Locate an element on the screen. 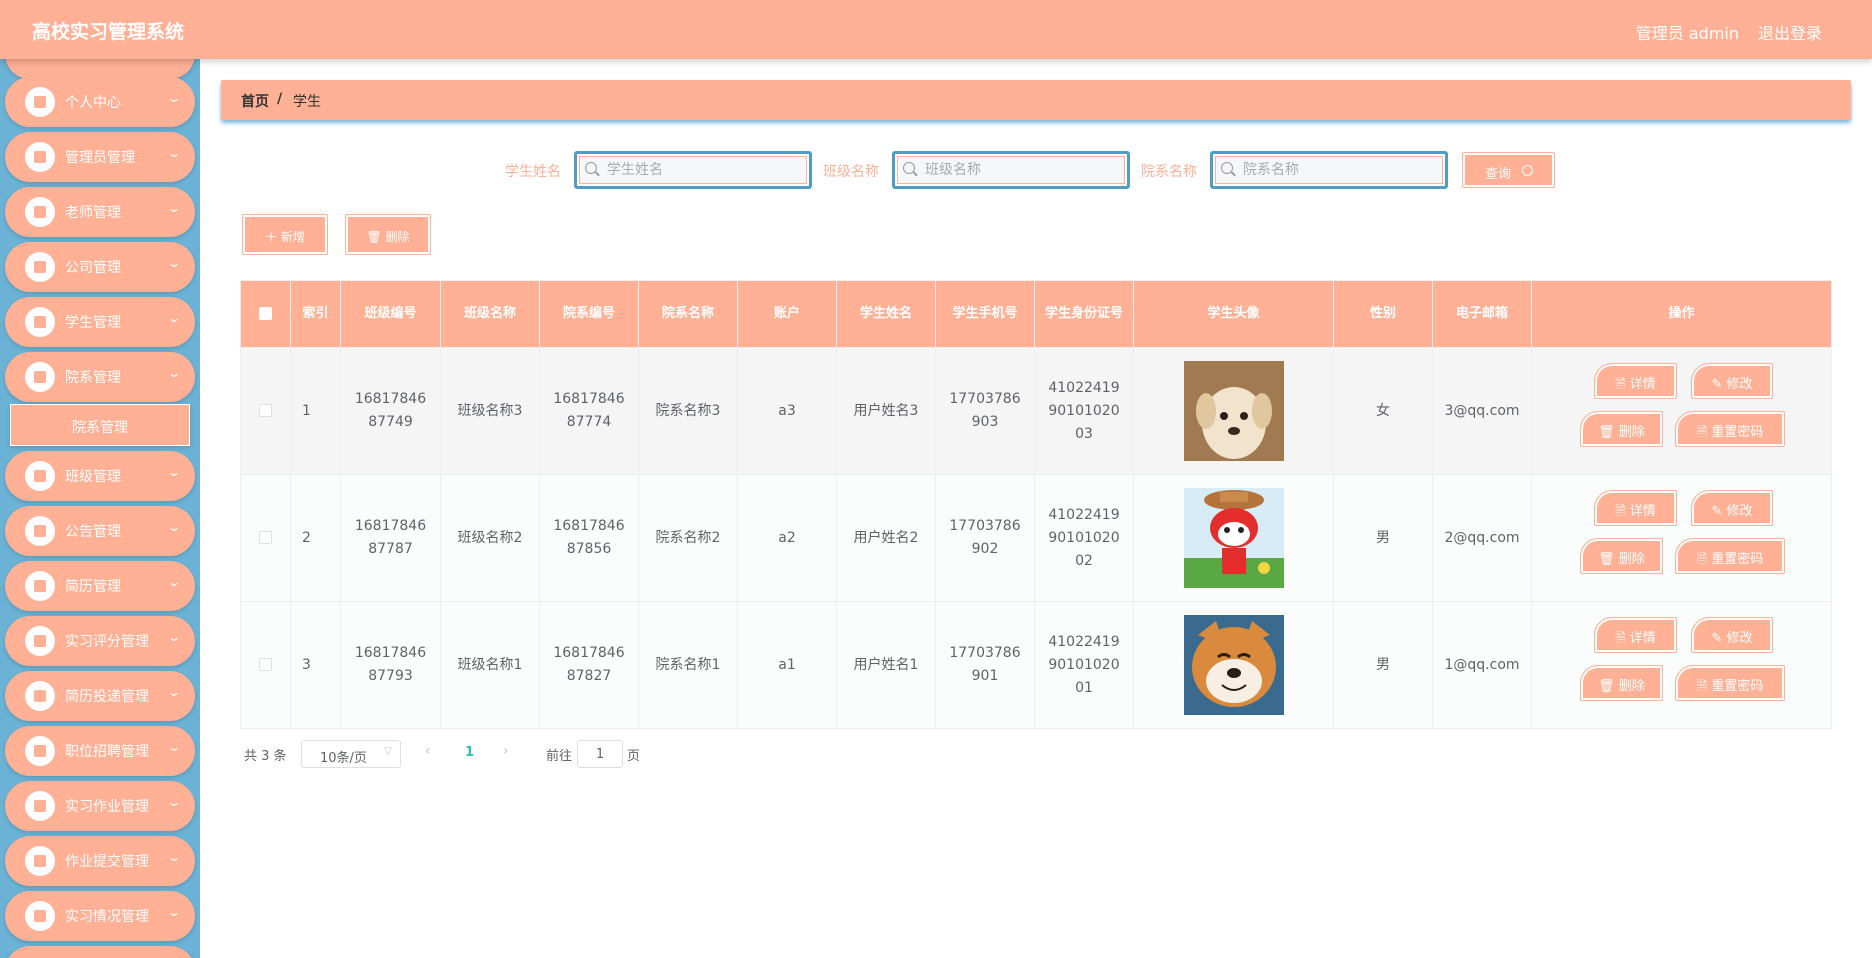 Image resolution: width=1872 pixels, height=958 pixels. sidebar-item-homework: 实习作业管理 ⌄ is located at coordinates (100, 806).